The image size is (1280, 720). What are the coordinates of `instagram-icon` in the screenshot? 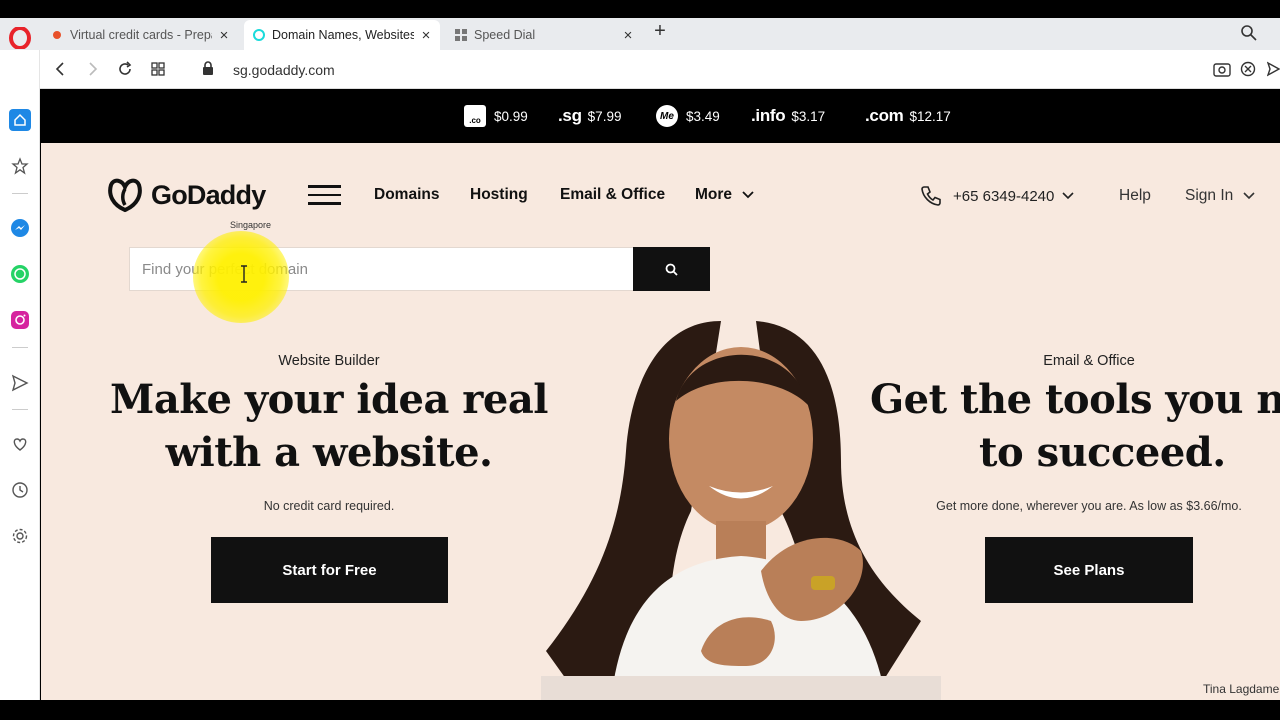 It's located at (20, 320).